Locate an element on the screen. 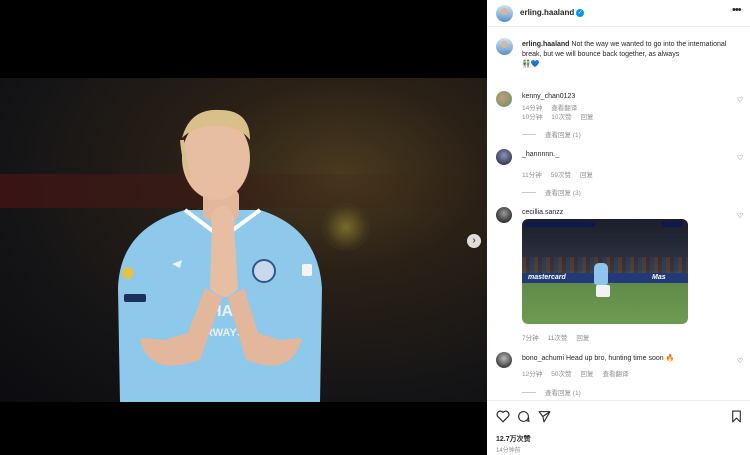  author-name: erling.haaland is located at coordinates (547, 12).